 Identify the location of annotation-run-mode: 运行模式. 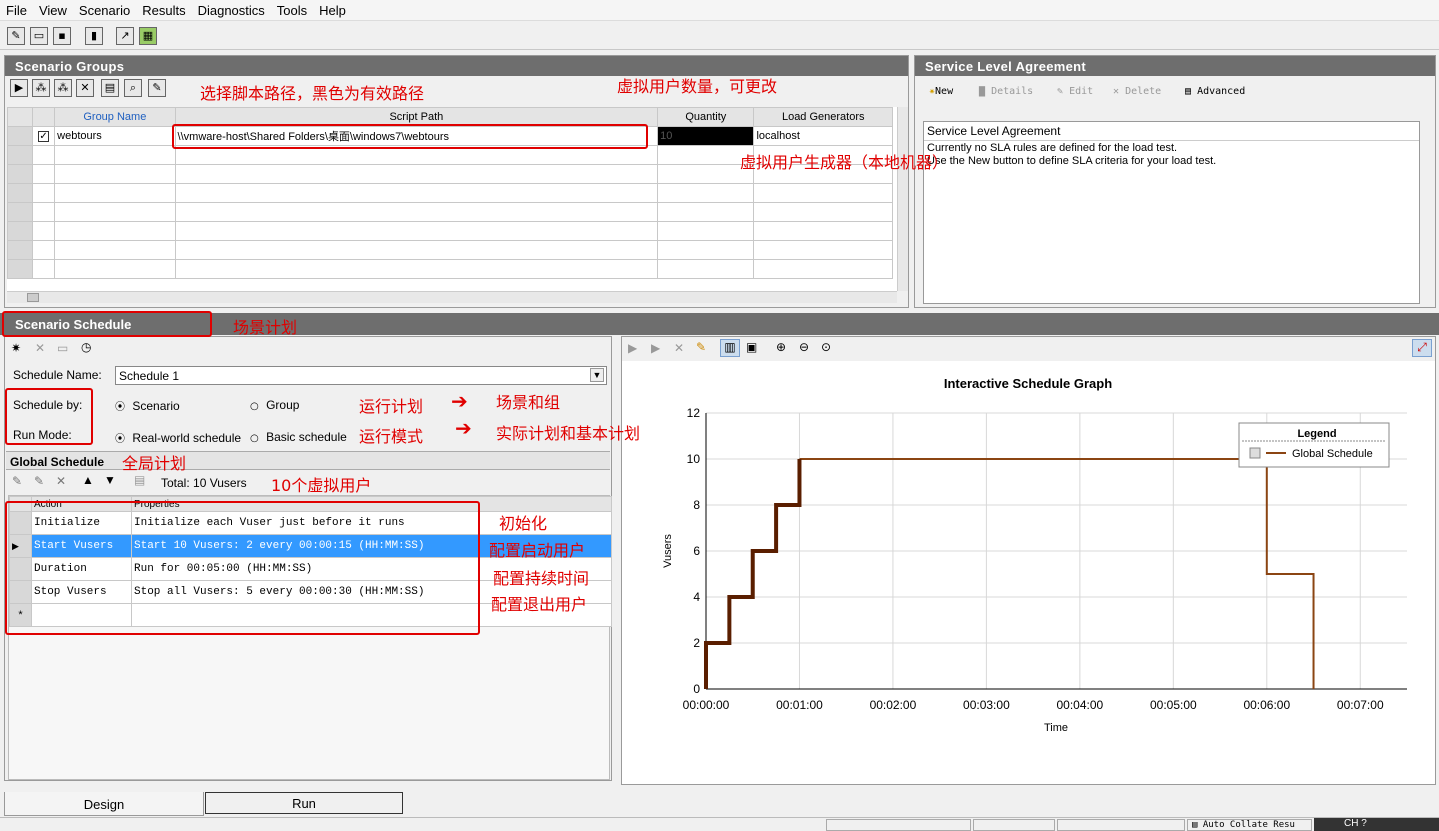
(391, 436).